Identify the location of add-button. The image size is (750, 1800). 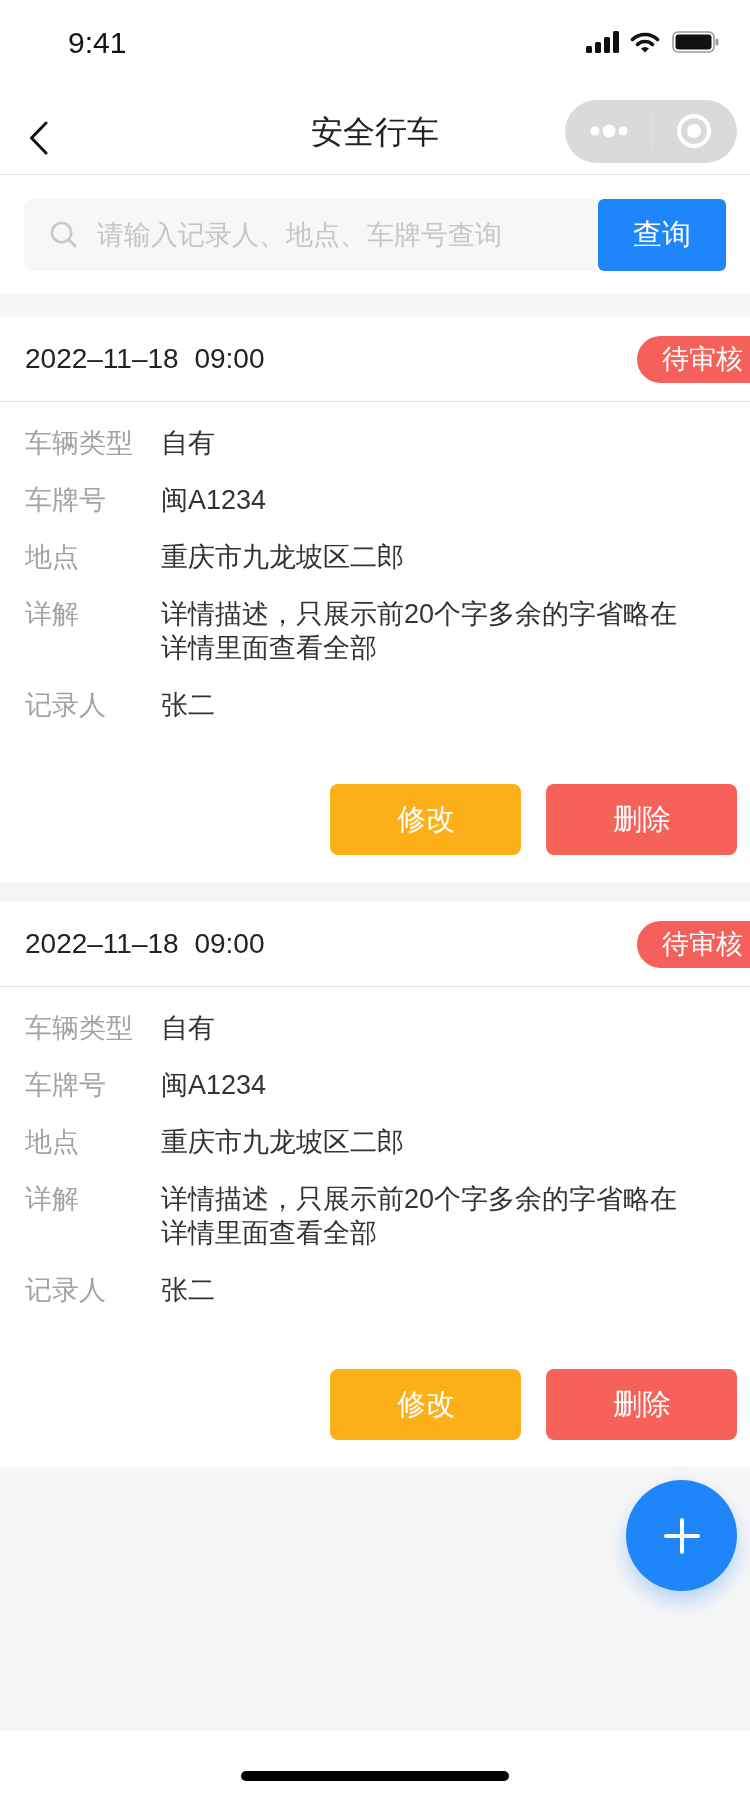
(681, 1535).